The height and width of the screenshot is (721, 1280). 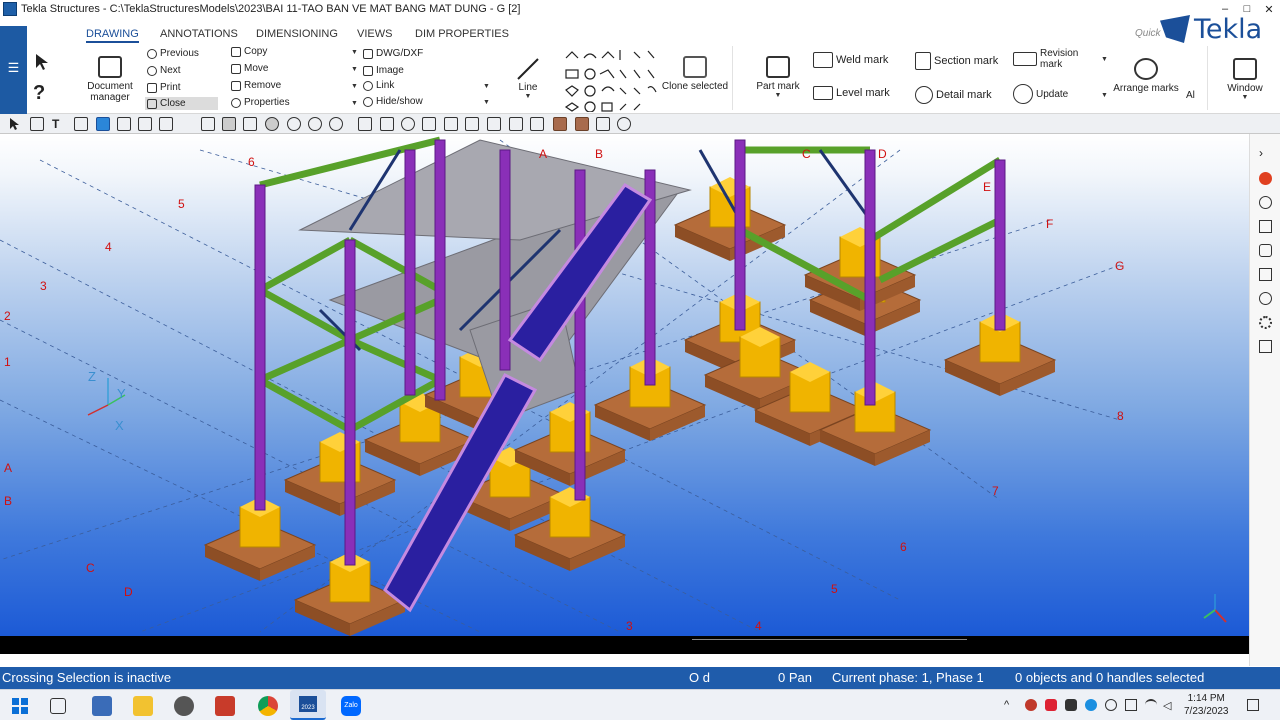 I want to click on zalo-icon: Zalo, so click(x=351, y=706).